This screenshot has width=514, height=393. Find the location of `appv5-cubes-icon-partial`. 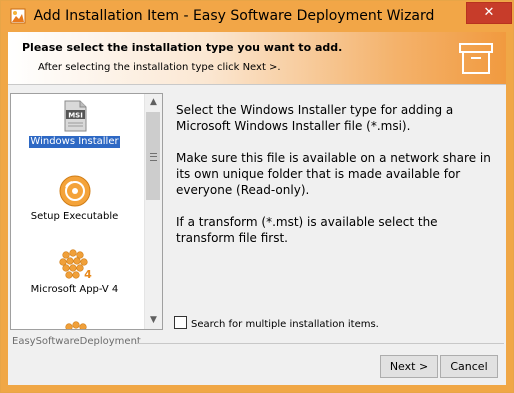

appv5-cubes-icon-partial is located at coordinates (76, 325).